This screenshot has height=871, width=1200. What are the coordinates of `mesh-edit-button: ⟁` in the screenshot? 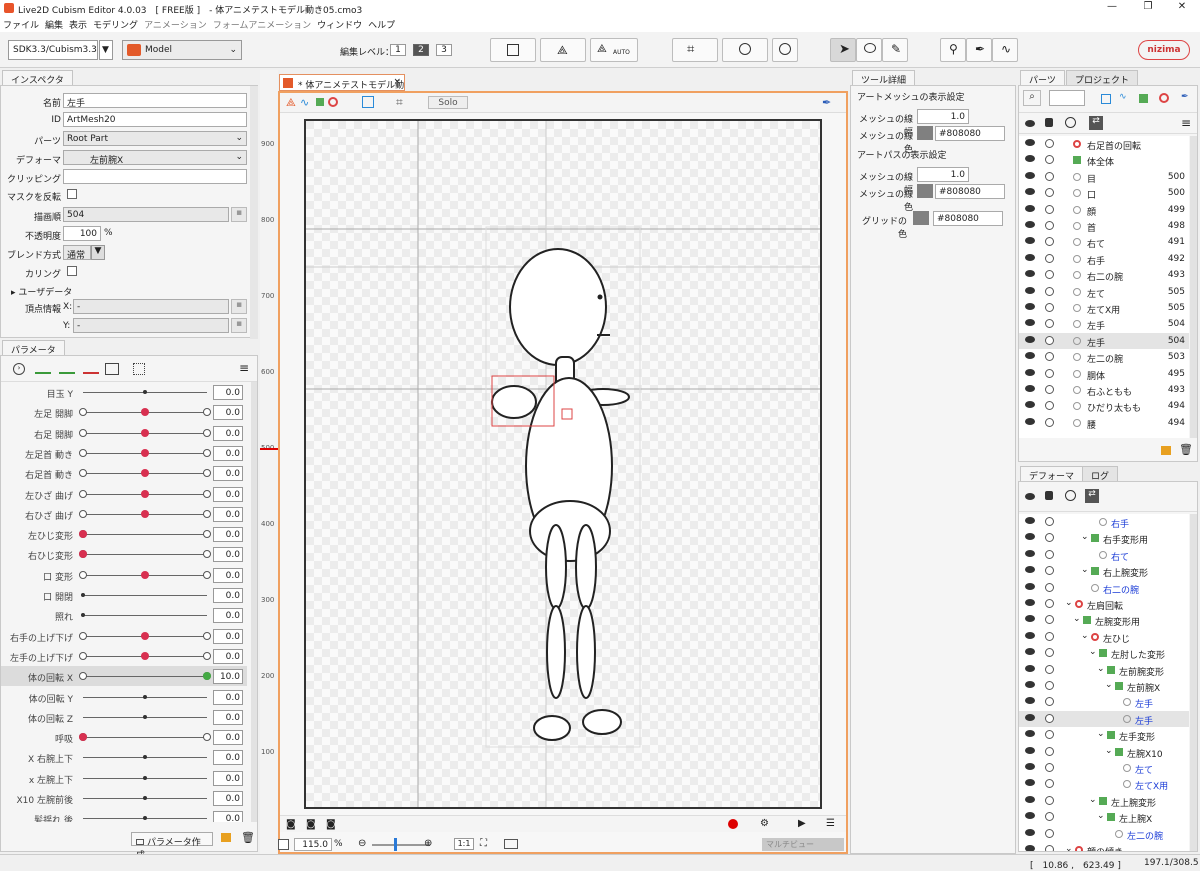 It's located at (563, 50).